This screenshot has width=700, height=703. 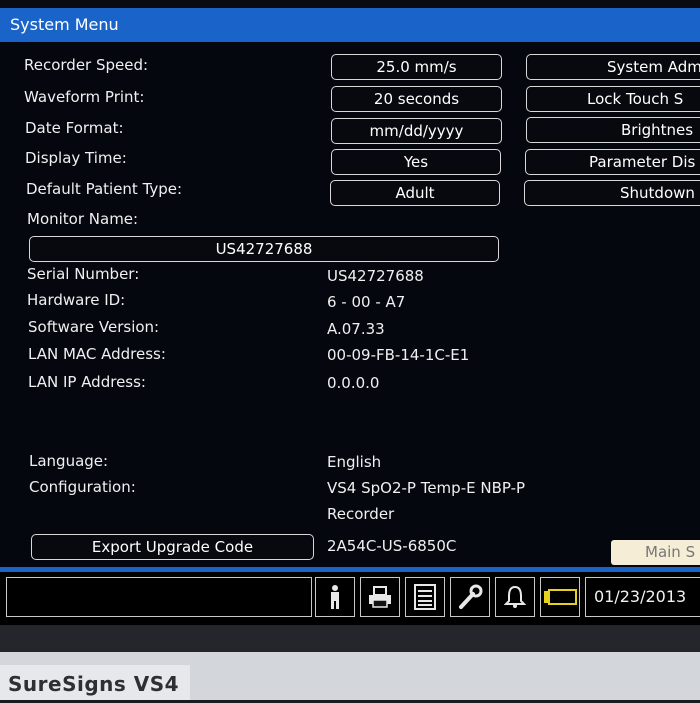 I want to click on wrench-icon-graphic, so click(x=471, y=596).